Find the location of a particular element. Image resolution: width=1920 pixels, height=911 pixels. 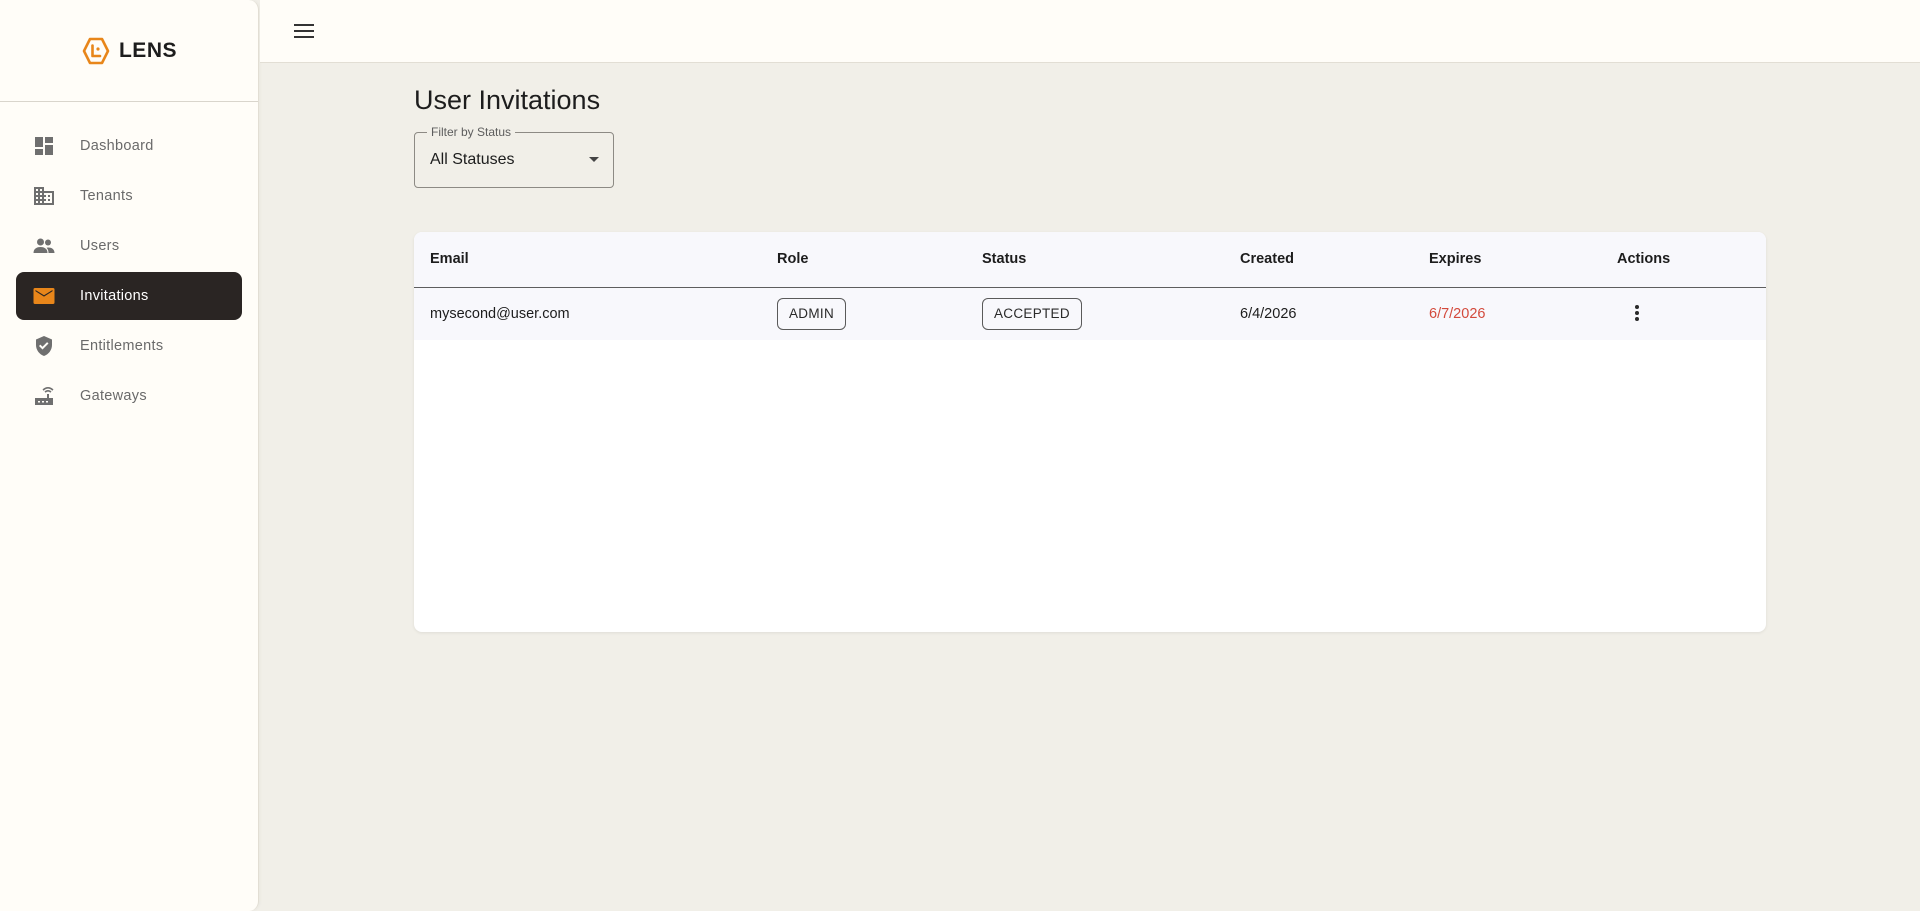

mail-icon is located at coordinates (44, 296).